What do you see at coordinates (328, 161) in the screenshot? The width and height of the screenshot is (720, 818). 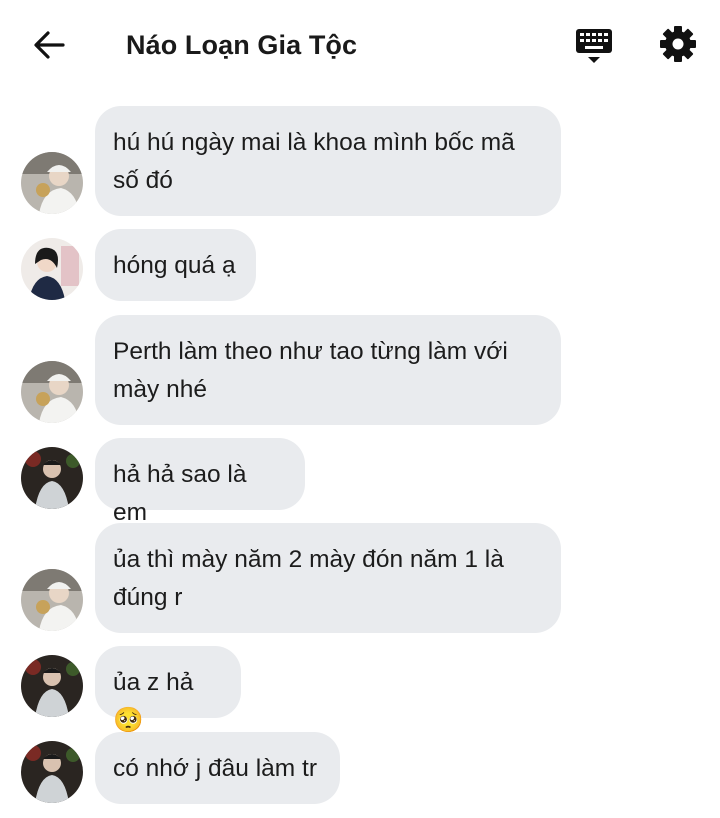 I see `message-bubble: hú hú ngày mai là khoa mình bốc mã số đó` at bounding box center [328, 161].